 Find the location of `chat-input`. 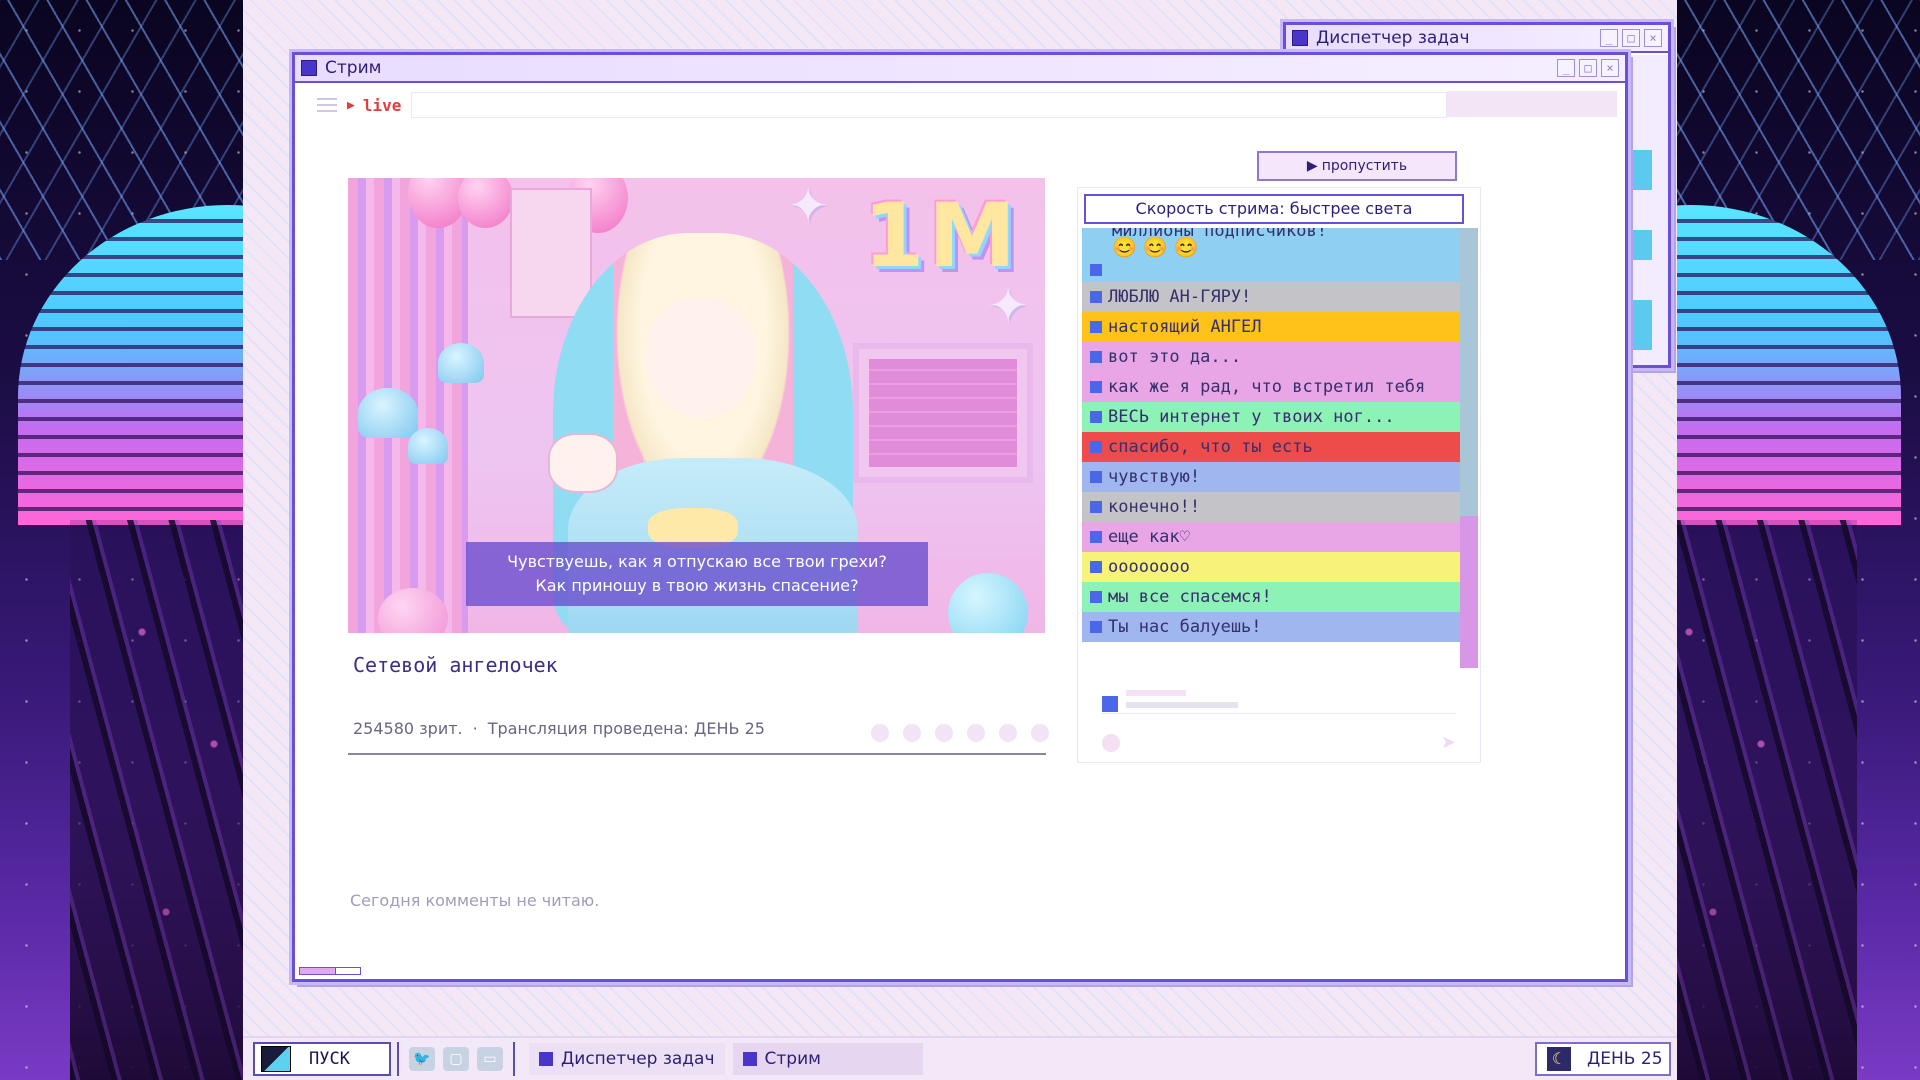

chat-input is located at coordinates (1279, 699).